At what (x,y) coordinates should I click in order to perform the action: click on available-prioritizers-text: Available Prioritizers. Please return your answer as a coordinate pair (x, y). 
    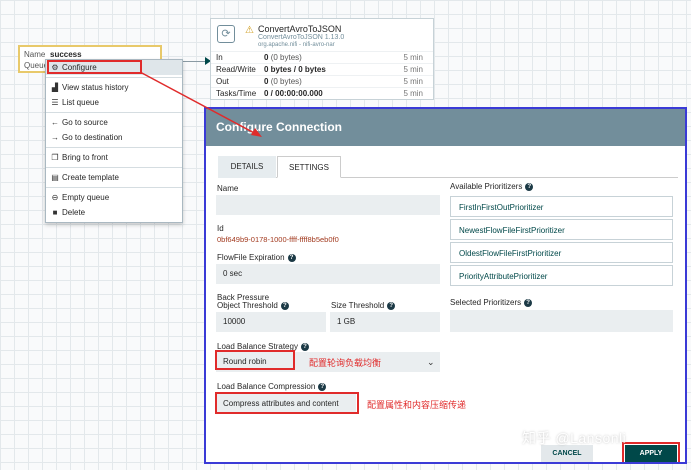
    Looking at the image, I should click on (486, 186).